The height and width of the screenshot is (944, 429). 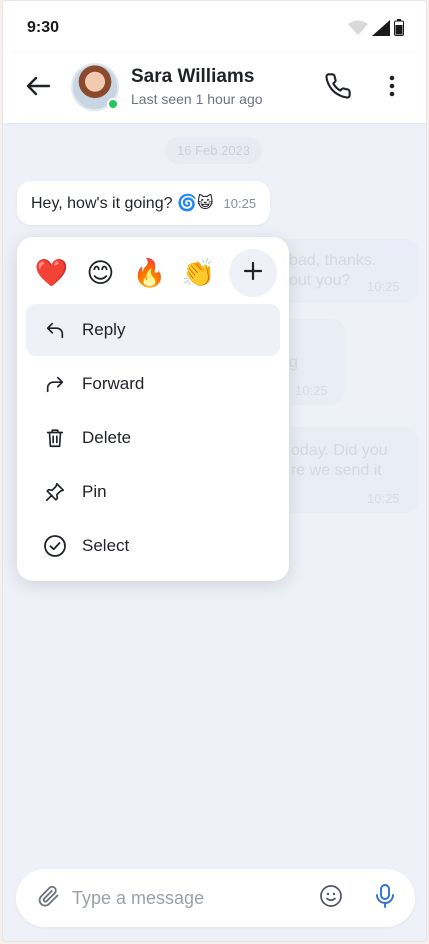 What do you see at coordinates (113, 383) in the screenshot?
I see `menu-item-label: Forward` at bounding box center [113, 383].